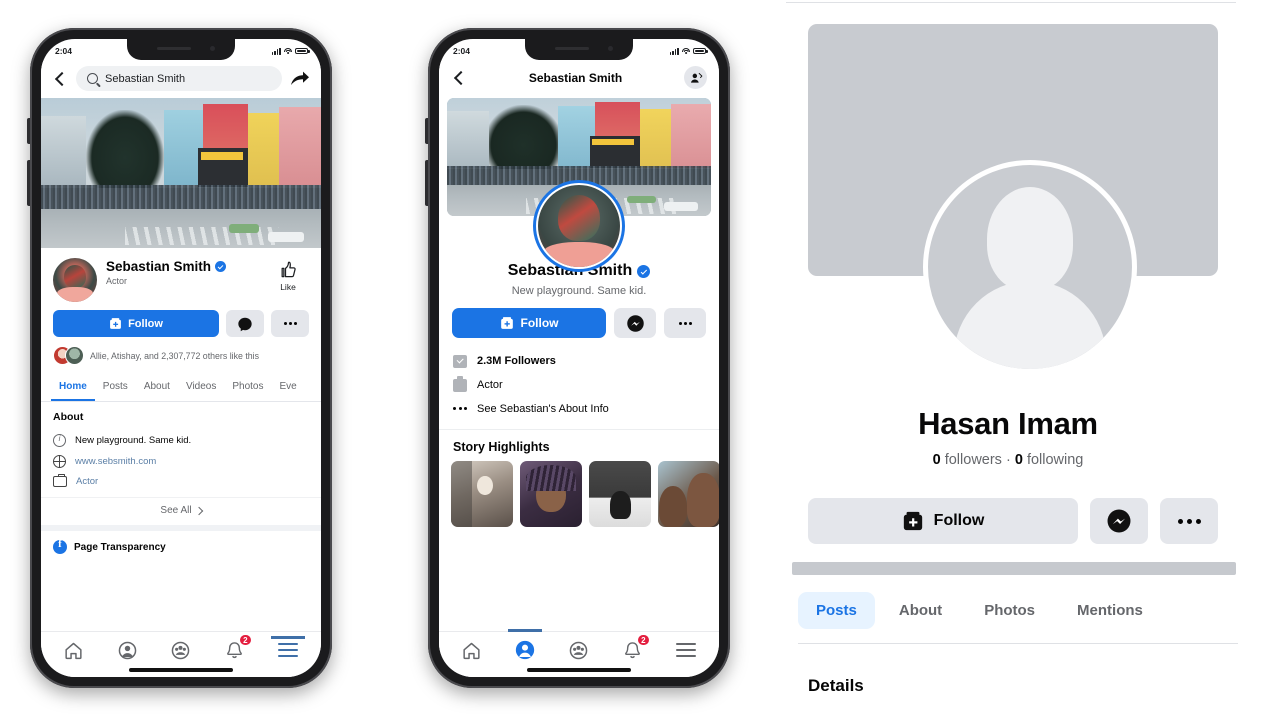 This screenshot has width=1280, height=720. Describe the element at coordinates (68, 417) in the screenshot. I see `about-heading: About` at that location.